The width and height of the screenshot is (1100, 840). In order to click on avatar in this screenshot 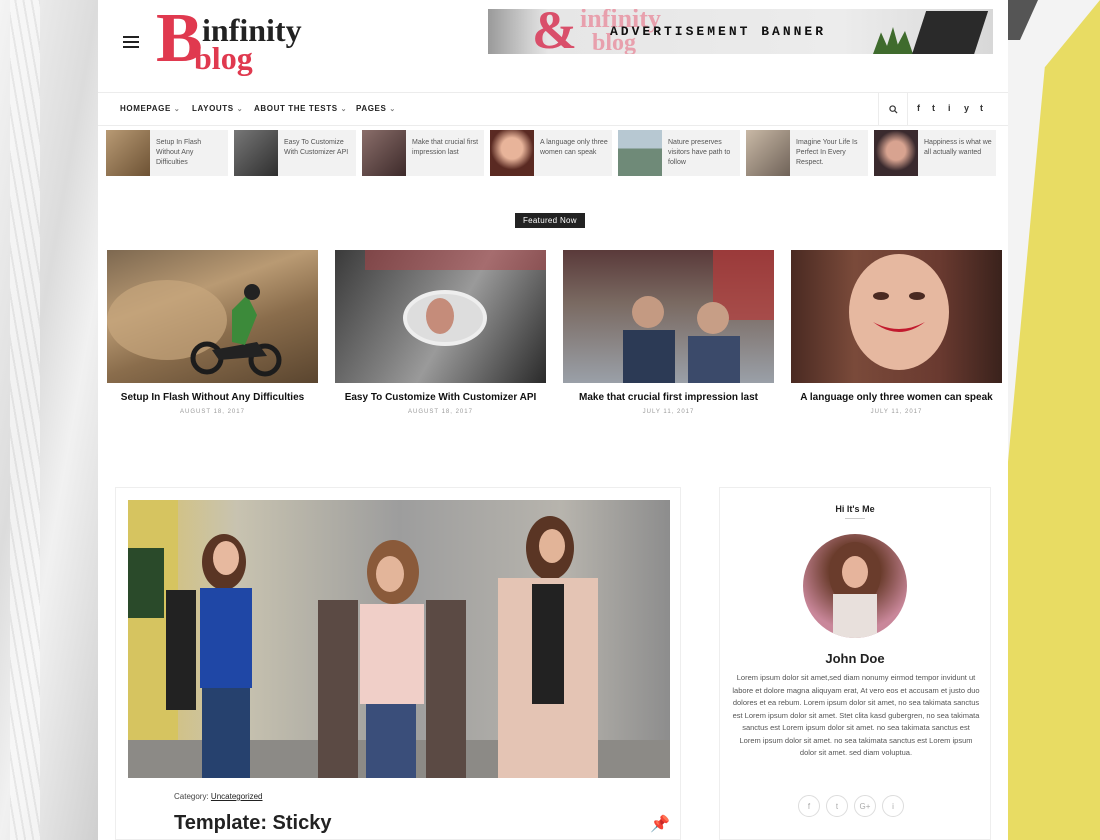, I will do `click(855, 586)`.